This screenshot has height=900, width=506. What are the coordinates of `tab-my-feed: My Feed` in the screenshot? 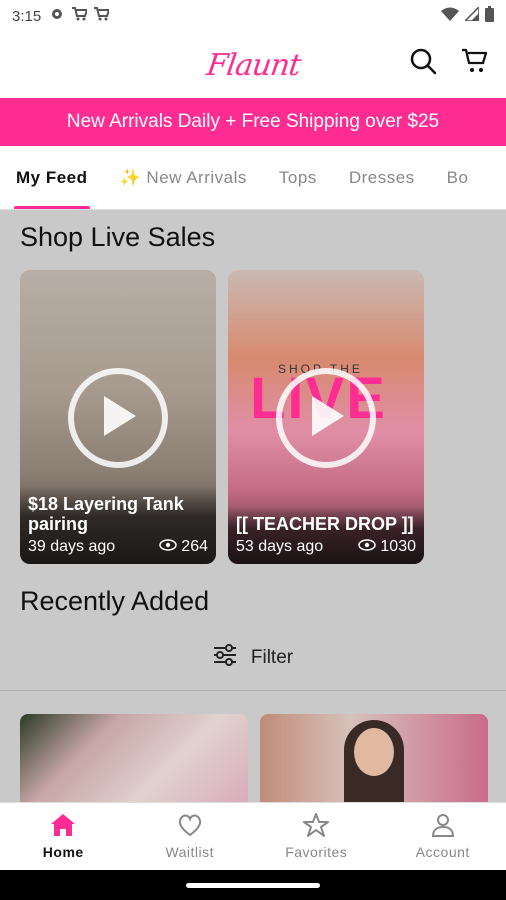 It's located at (52, 177).